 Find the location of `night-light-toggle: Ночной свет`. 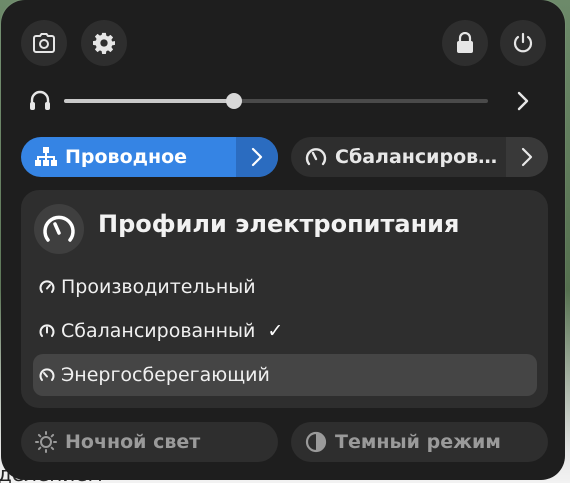

night-light-toggle: Ночной свет is located at coordinates (149, 442).